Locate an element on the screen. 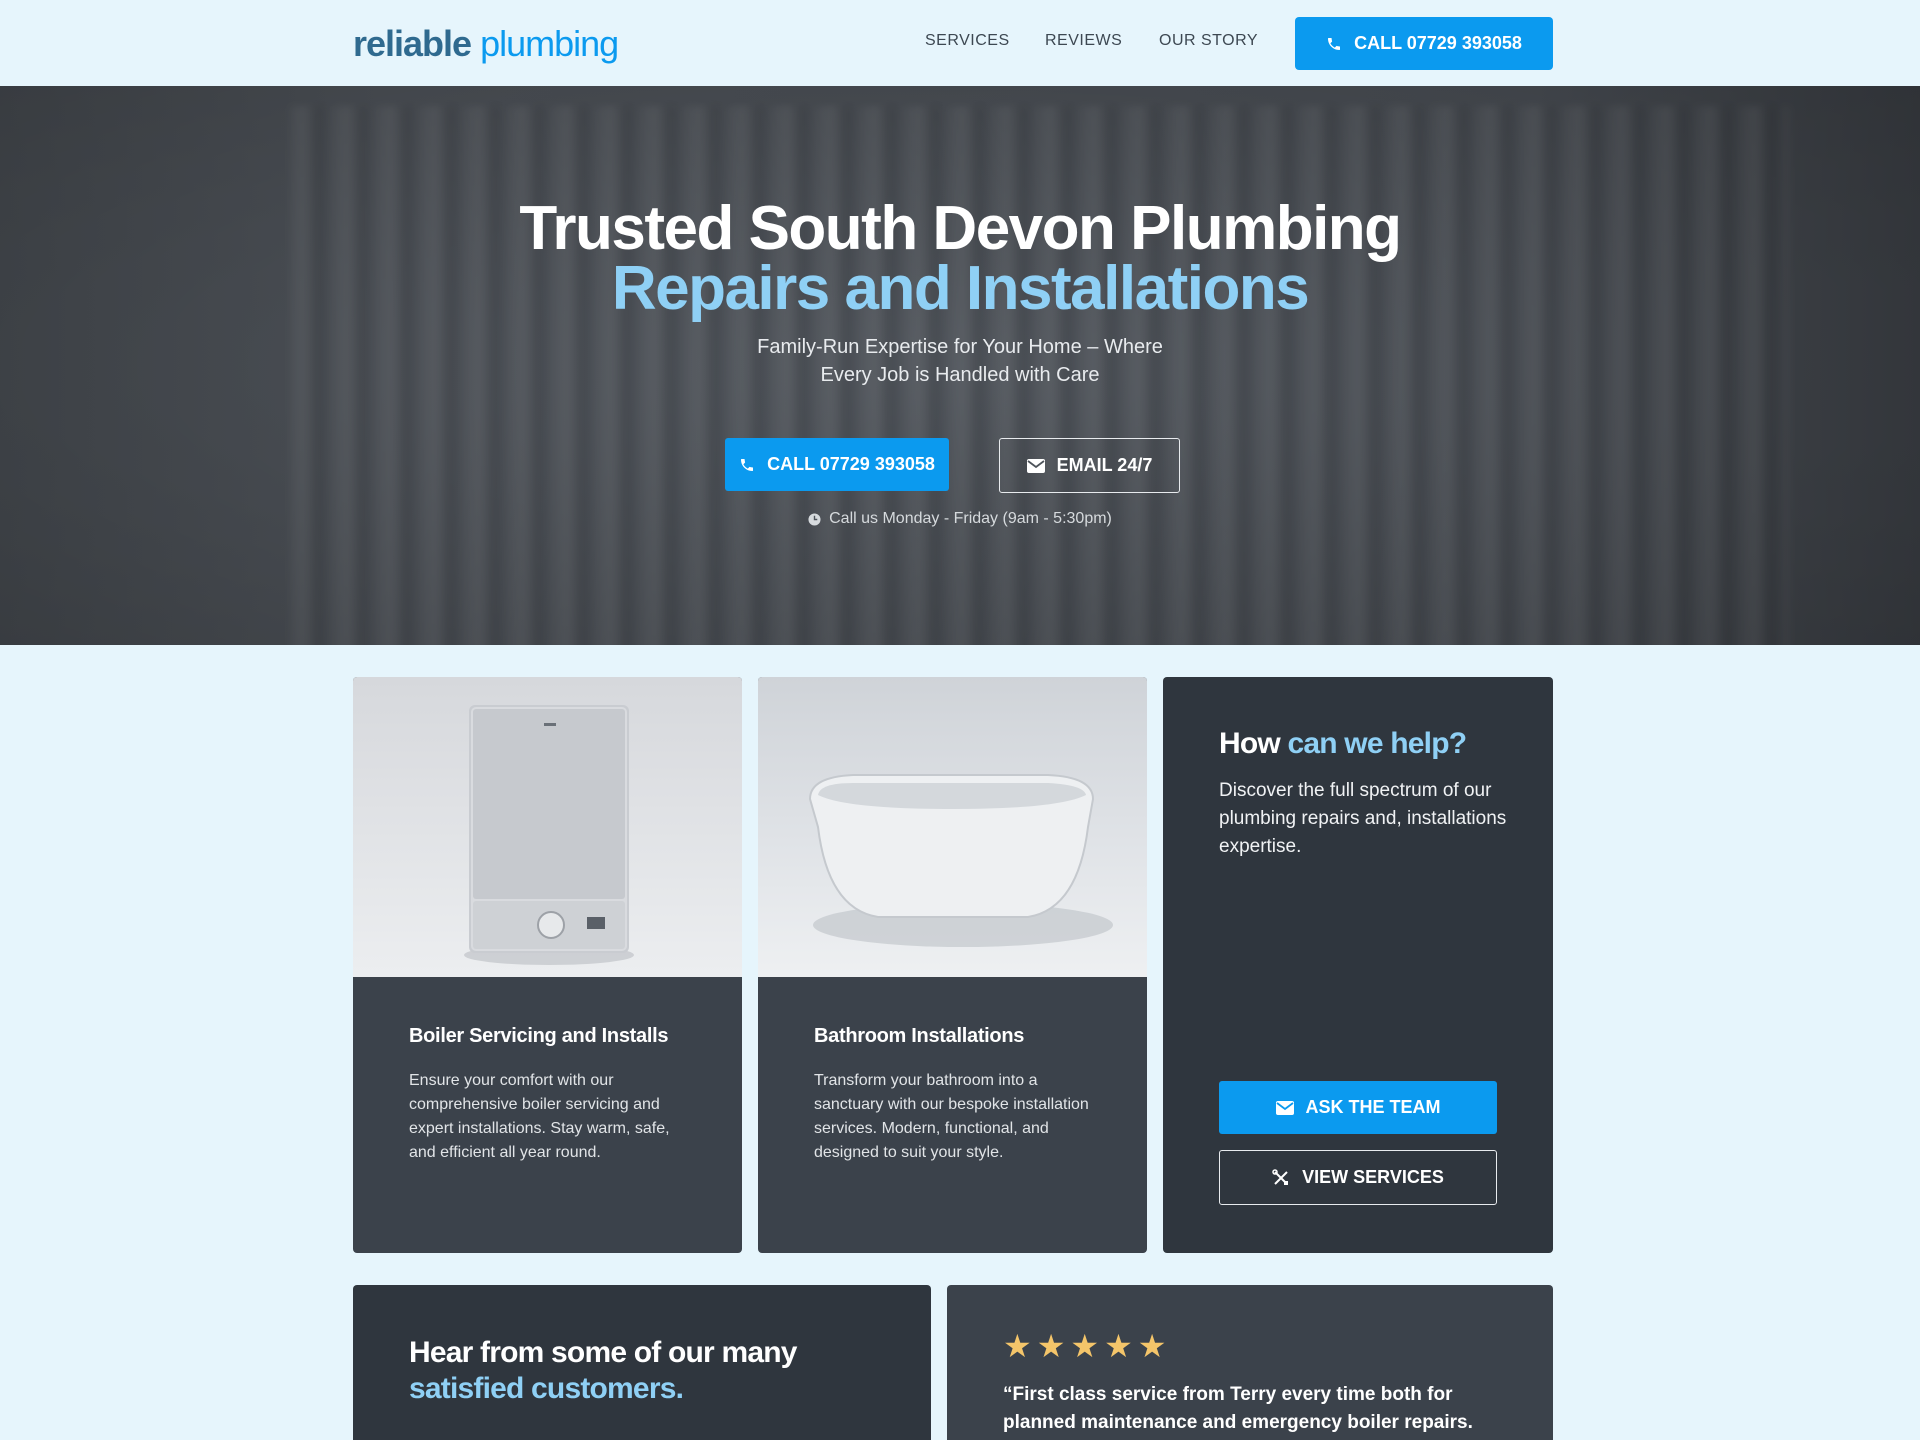 The height and width of the screenshot is (1440, 1920). site-logo: reliable plumbing is located at coordinates (486, 44).